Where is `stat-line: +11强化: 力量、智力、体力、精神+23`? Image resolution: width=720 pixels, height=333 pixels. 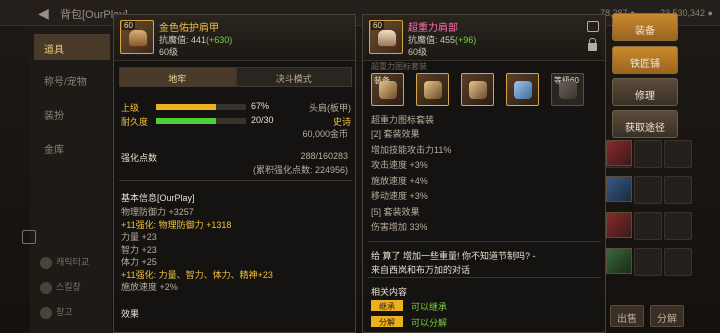 stat-line: +11强化: 力量、智力、体力、精神+23 is located at coordinates (197, 274).